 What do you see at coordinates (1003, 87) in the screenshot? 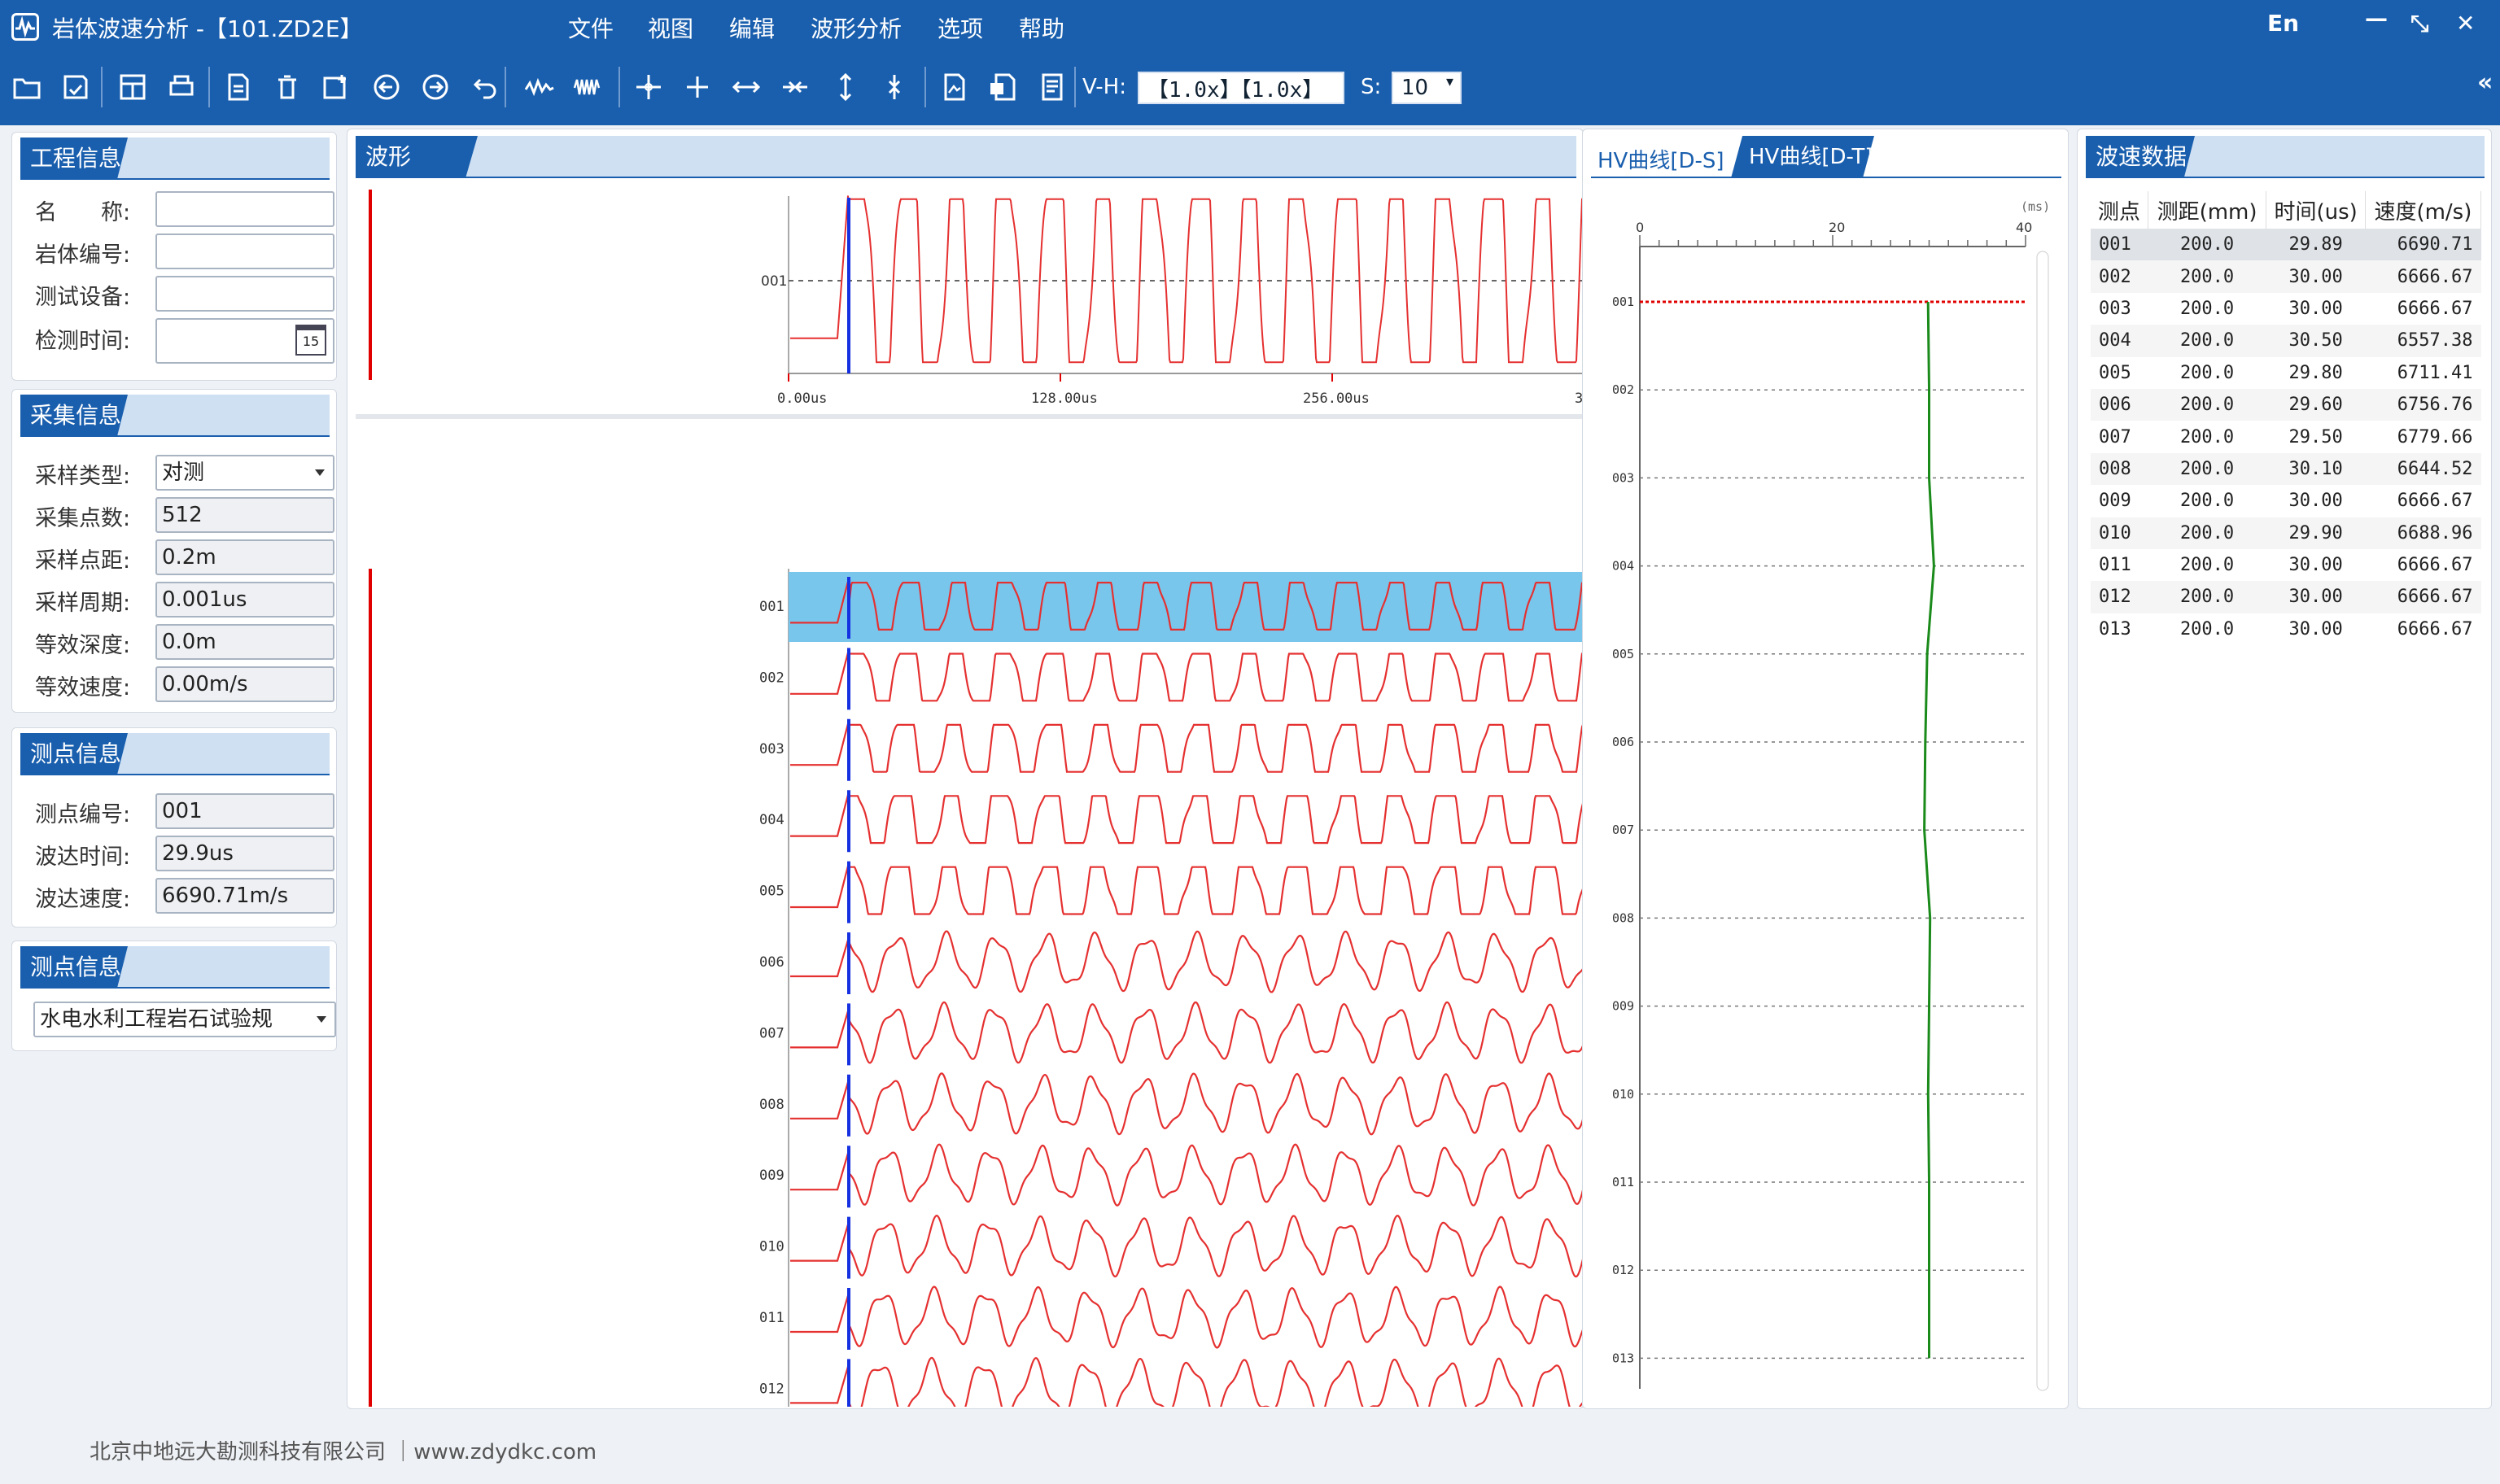
I see `export-excel-icon` at bounding box center [1003, 87].